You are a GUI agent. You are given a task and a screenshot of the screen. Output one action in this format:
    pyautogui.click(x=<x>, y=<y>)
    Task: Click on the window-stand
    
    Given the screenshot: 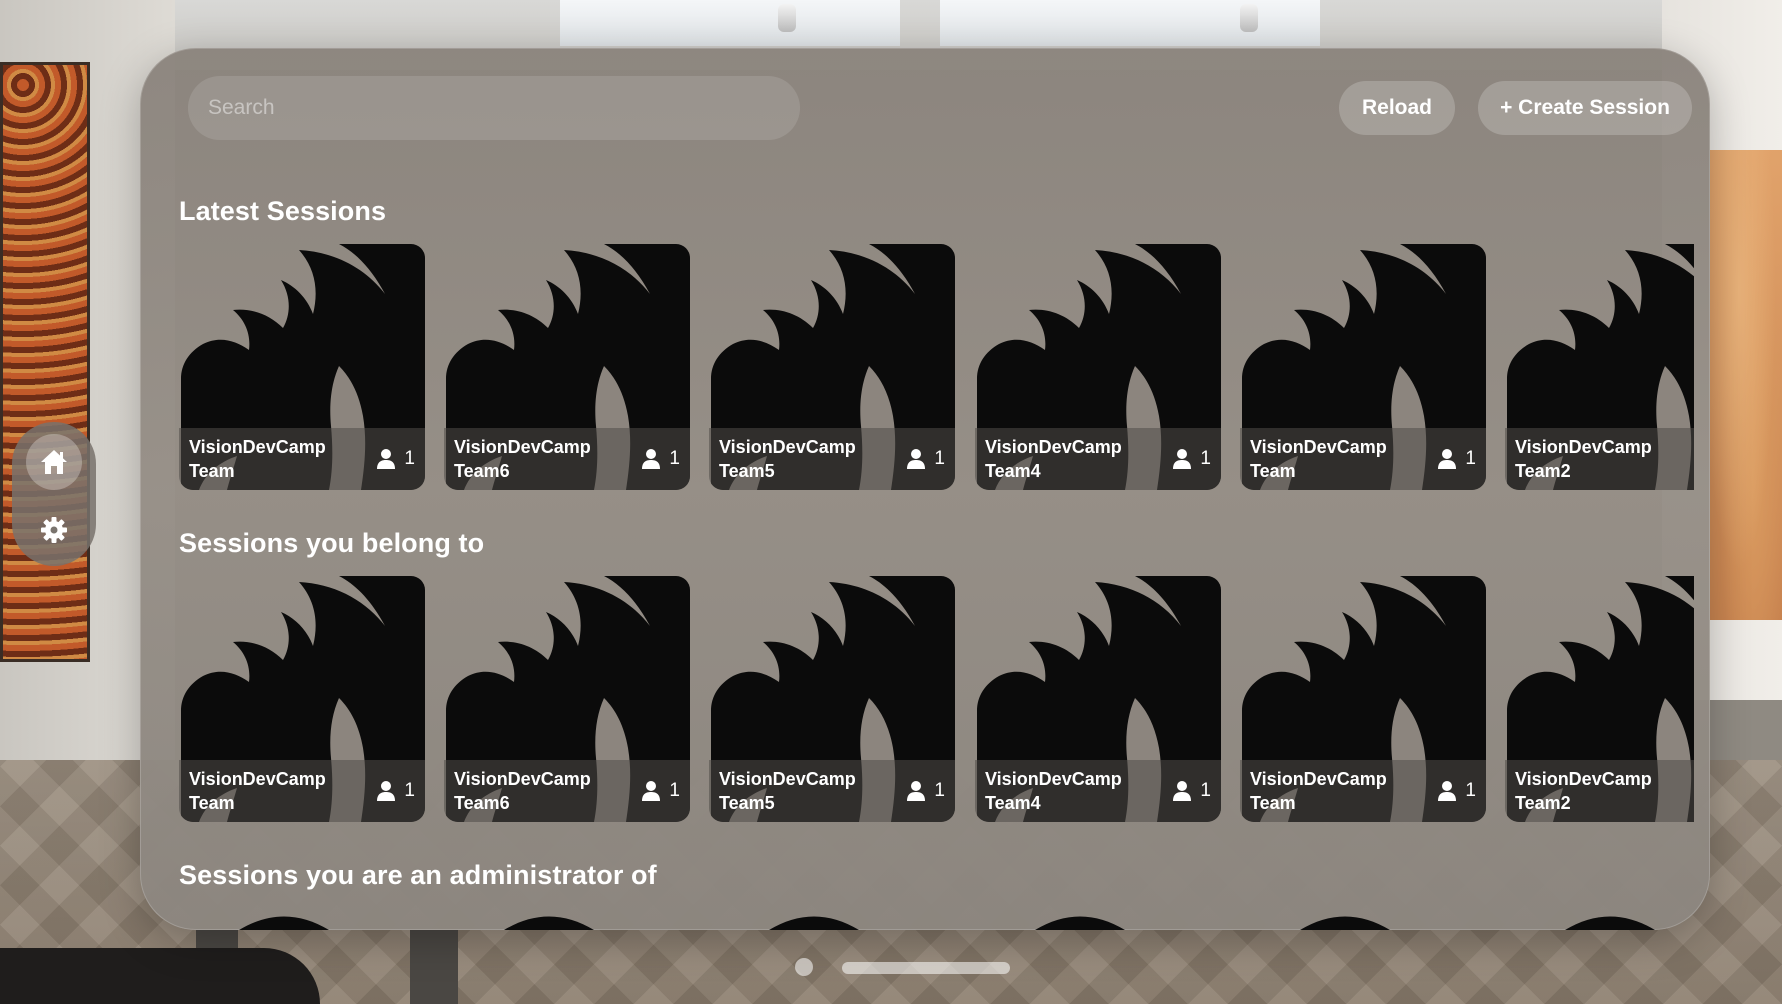 What is the action you would take?
    pyautogui.click(x=434, y=967)
    